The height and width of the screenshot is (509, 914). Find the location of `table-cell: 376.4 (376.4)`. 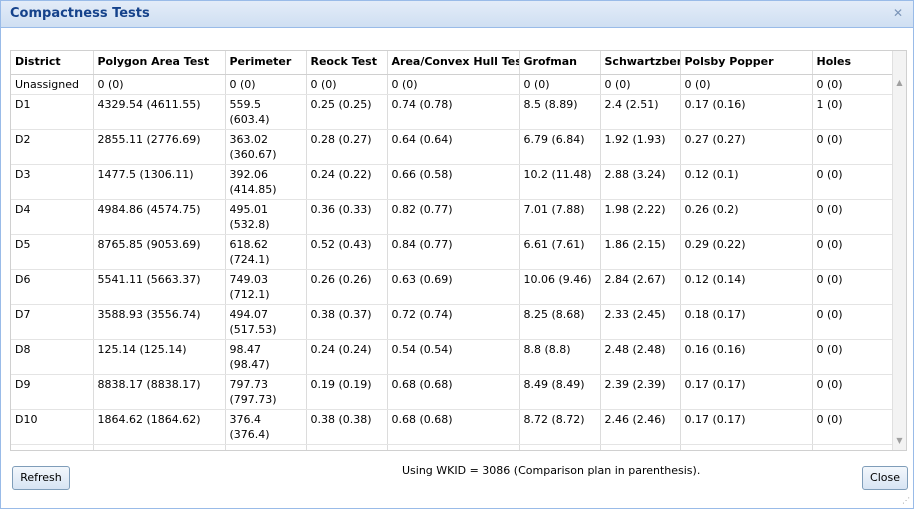

table-cell: 376.4 (376.4) is located at coordinates (266, 427).